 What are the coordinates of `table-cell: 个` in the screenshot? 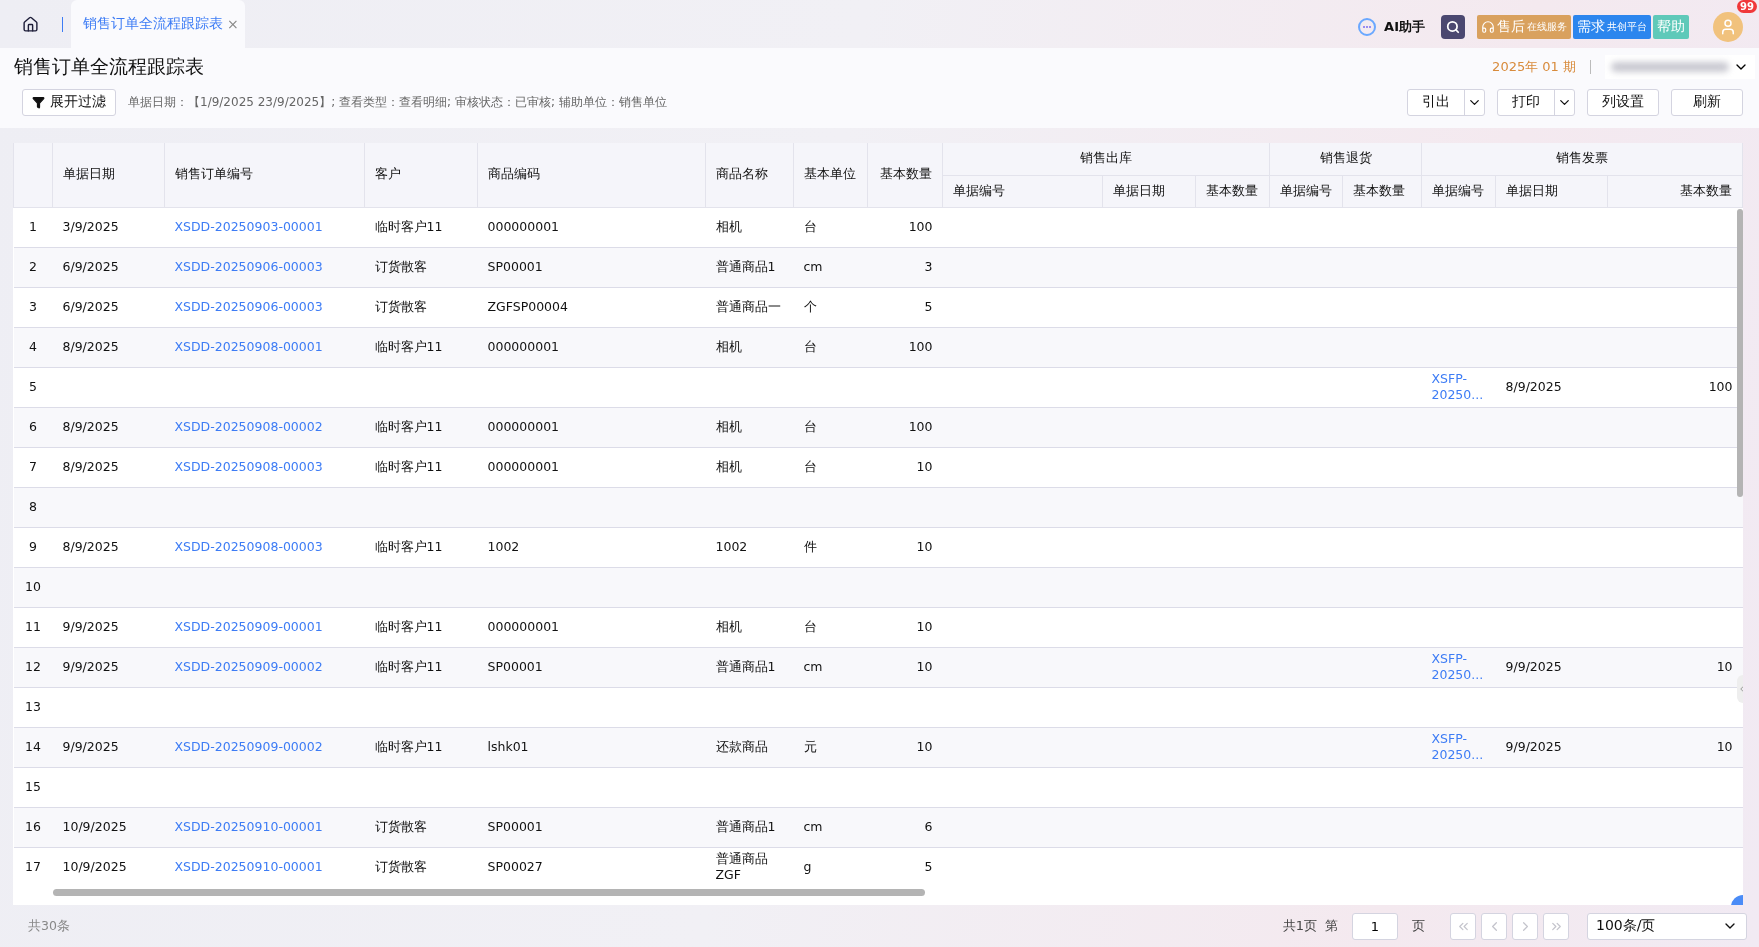 It's located at (830, 307).